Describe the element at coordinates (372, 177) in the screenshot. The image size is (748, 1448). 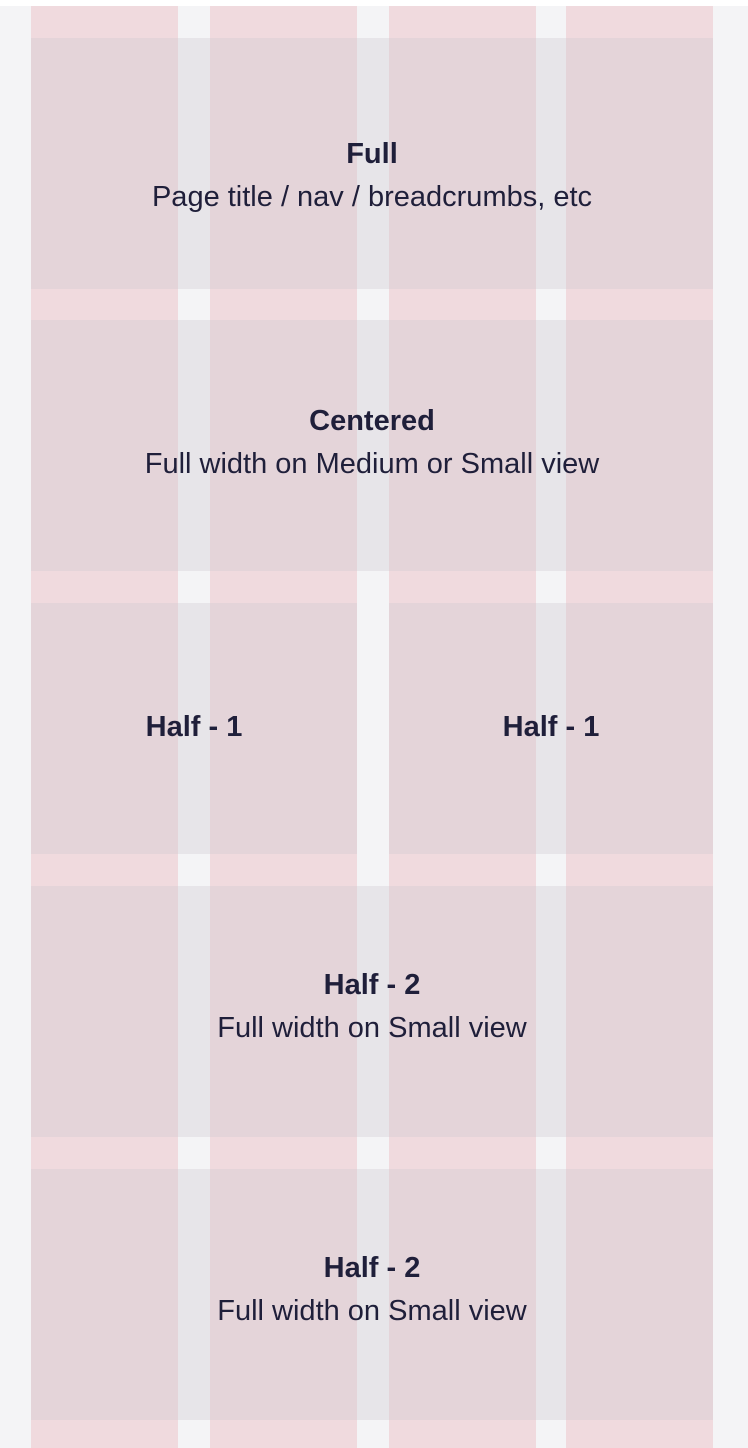
I see `full-block-content: Full Page title / nav / breadcrumbs, etc` at that location.